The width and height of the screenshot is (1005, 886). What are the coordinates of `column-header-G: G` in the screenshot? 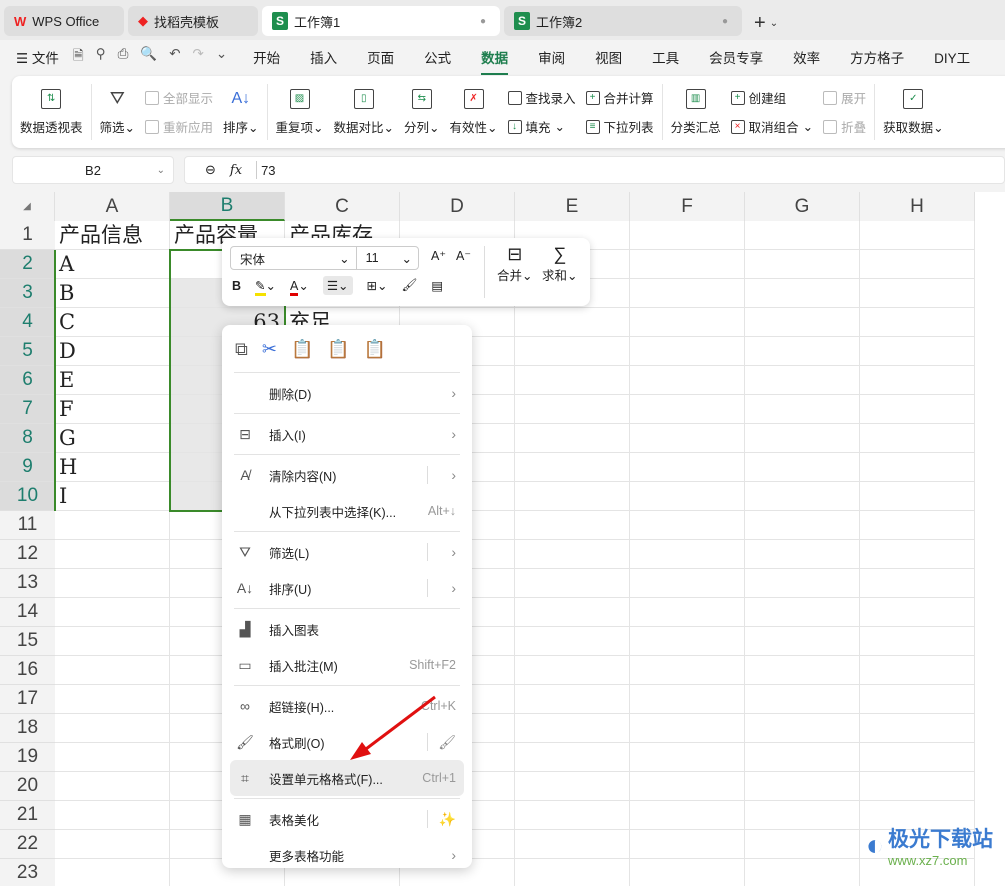 It's located at (802, 206).